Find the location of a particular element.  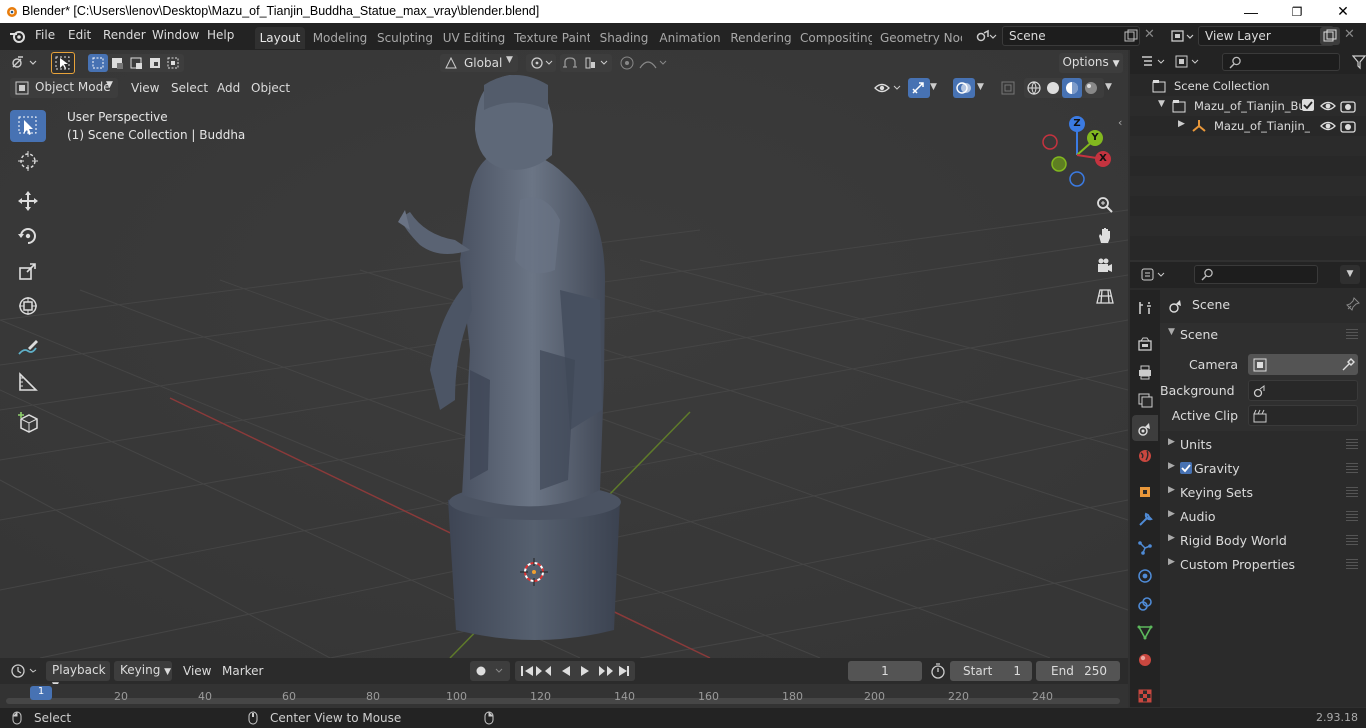

properties-search-input is located at coordinates (1256, 274).